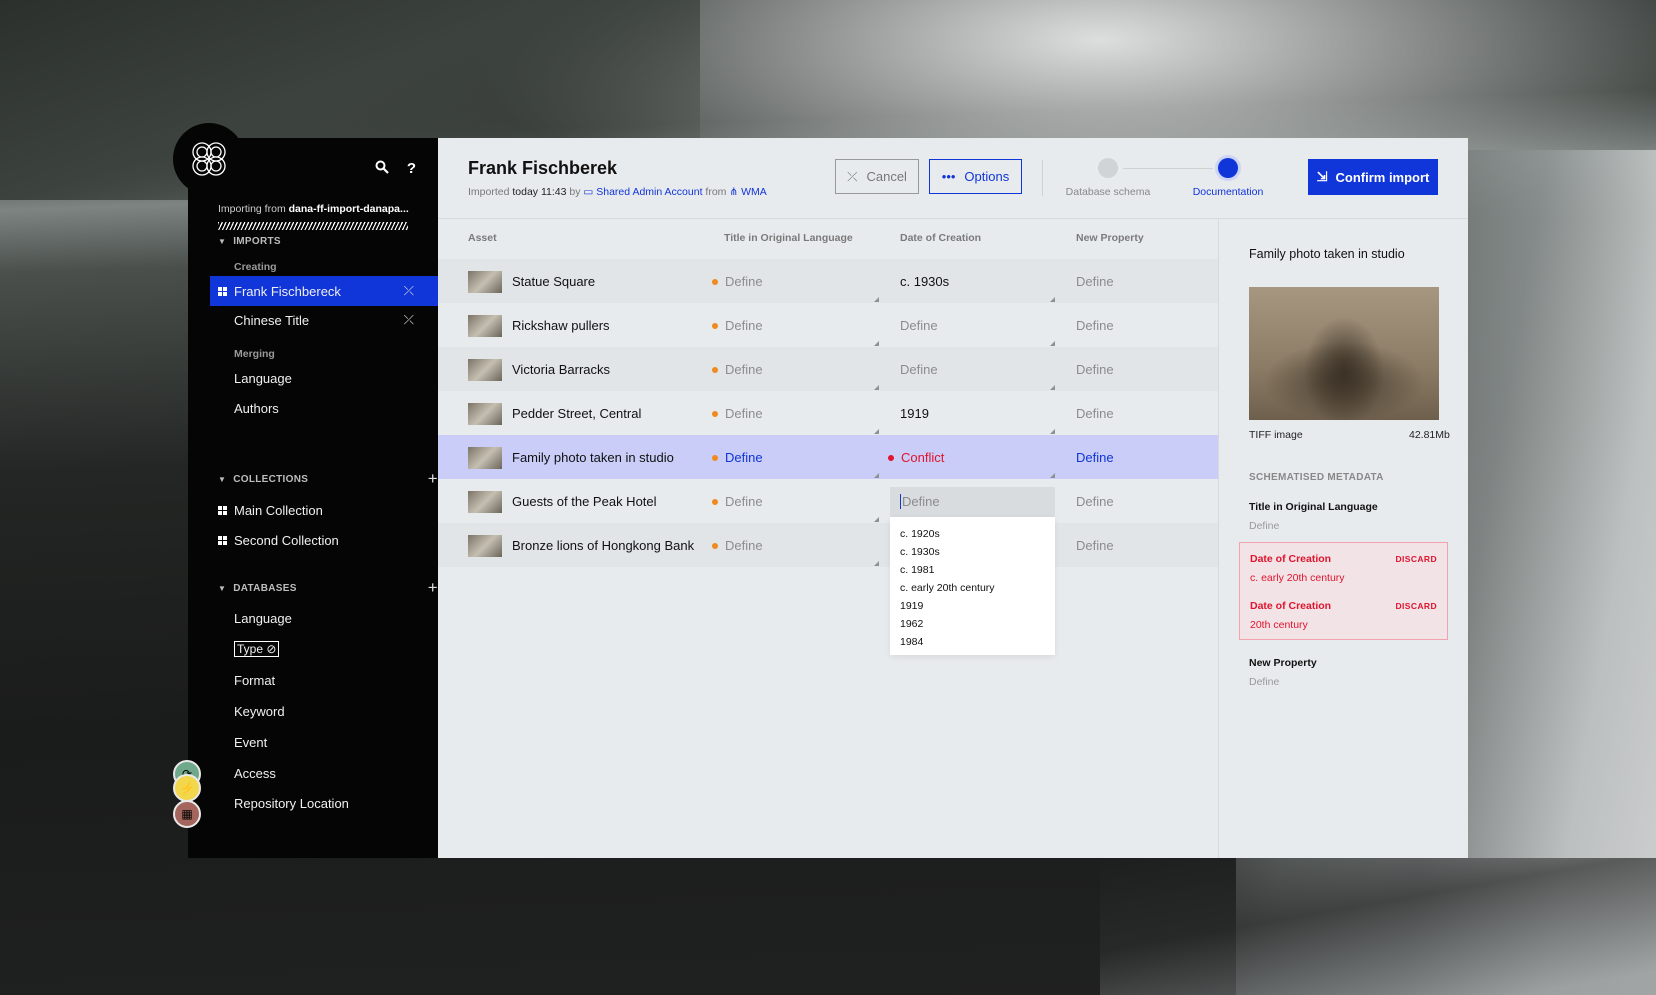  I want to click on column-header-date: Date of Creation, so click(940, 238).